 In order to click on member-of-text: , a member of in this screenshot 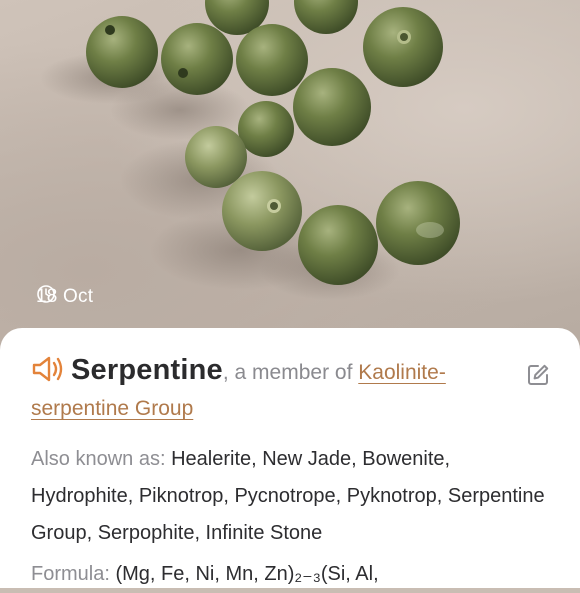, I will do `click(290, 372)`.